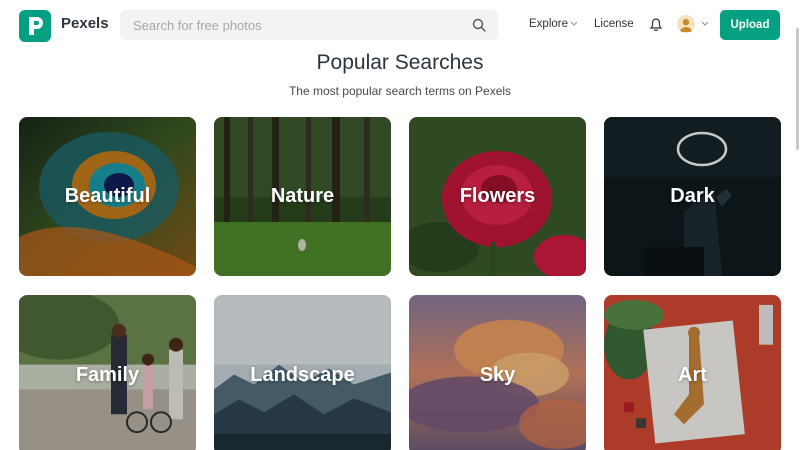 This screenshot has height=450, width=800. What do you see at coordinates (686, 24) in the screenshot?
I see `avatar` at bounding box center [686, 24].